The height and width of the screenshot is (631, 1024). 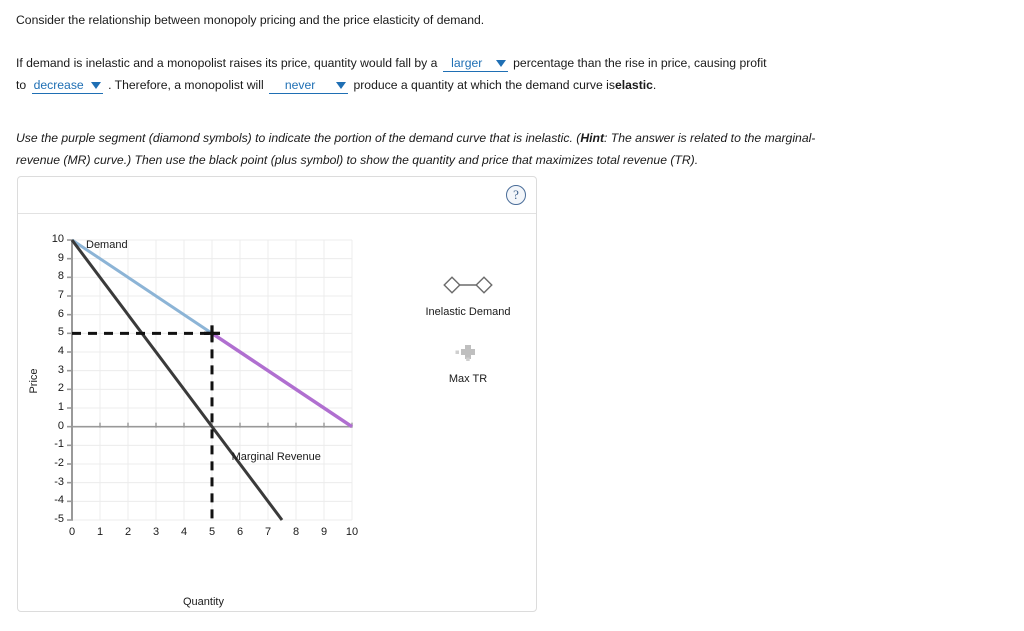 I want to click on y-axis-tick-label: 8, so click(x=60, y=276).